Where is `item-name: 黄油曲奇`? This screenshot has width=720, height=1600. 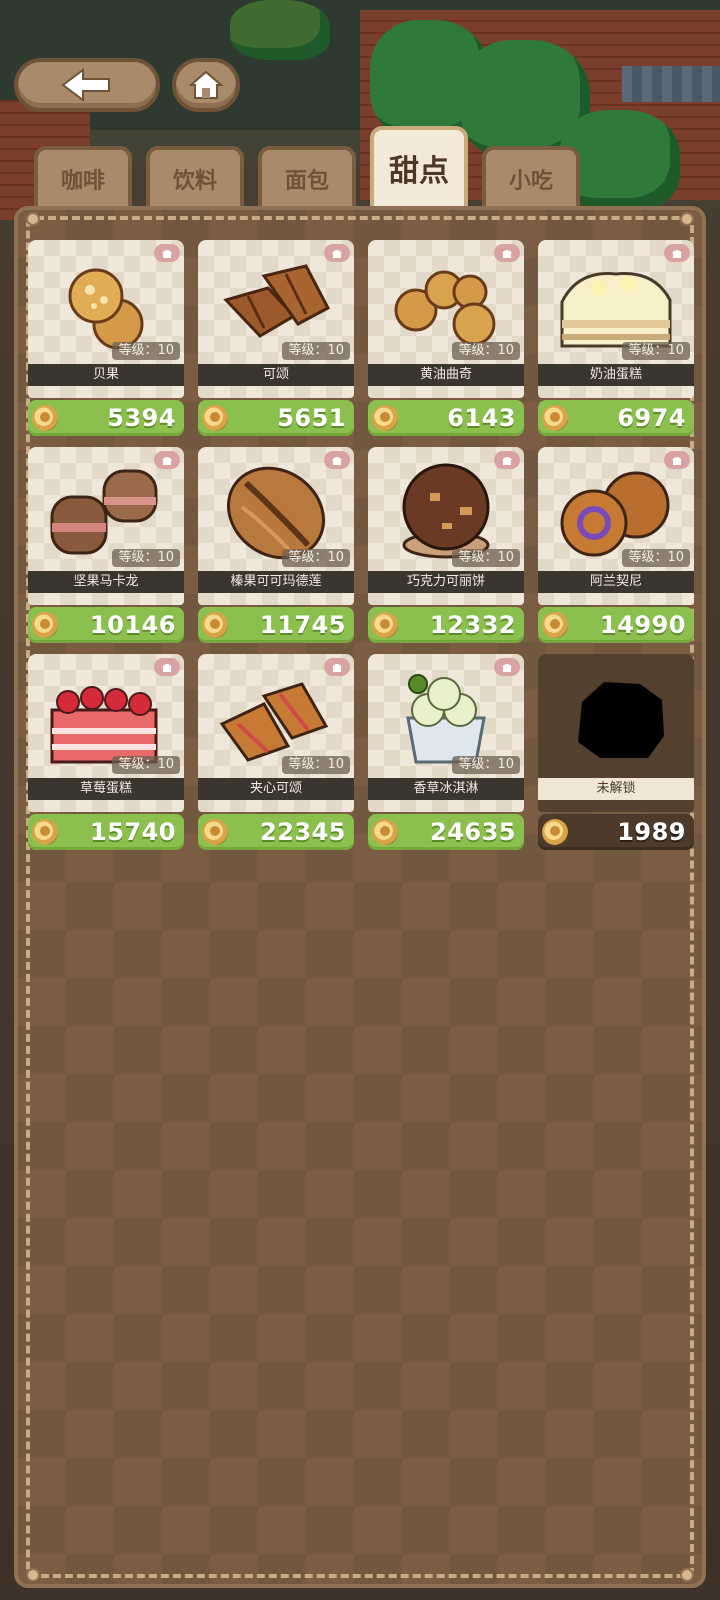 item-name: 黄油曲奇 is located at coordinates (446, 375).